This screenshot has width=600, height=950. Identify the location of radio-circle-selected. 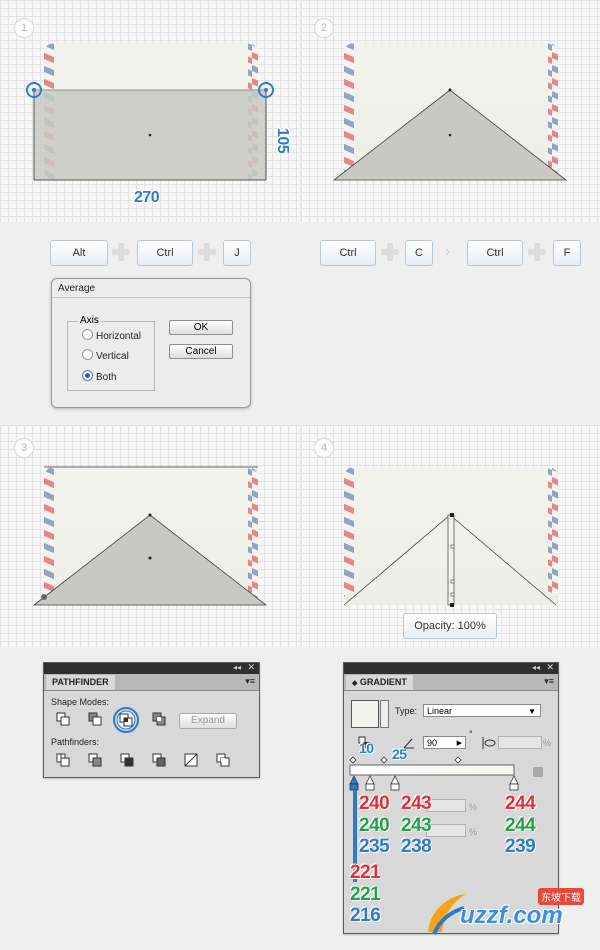
(87, 375).